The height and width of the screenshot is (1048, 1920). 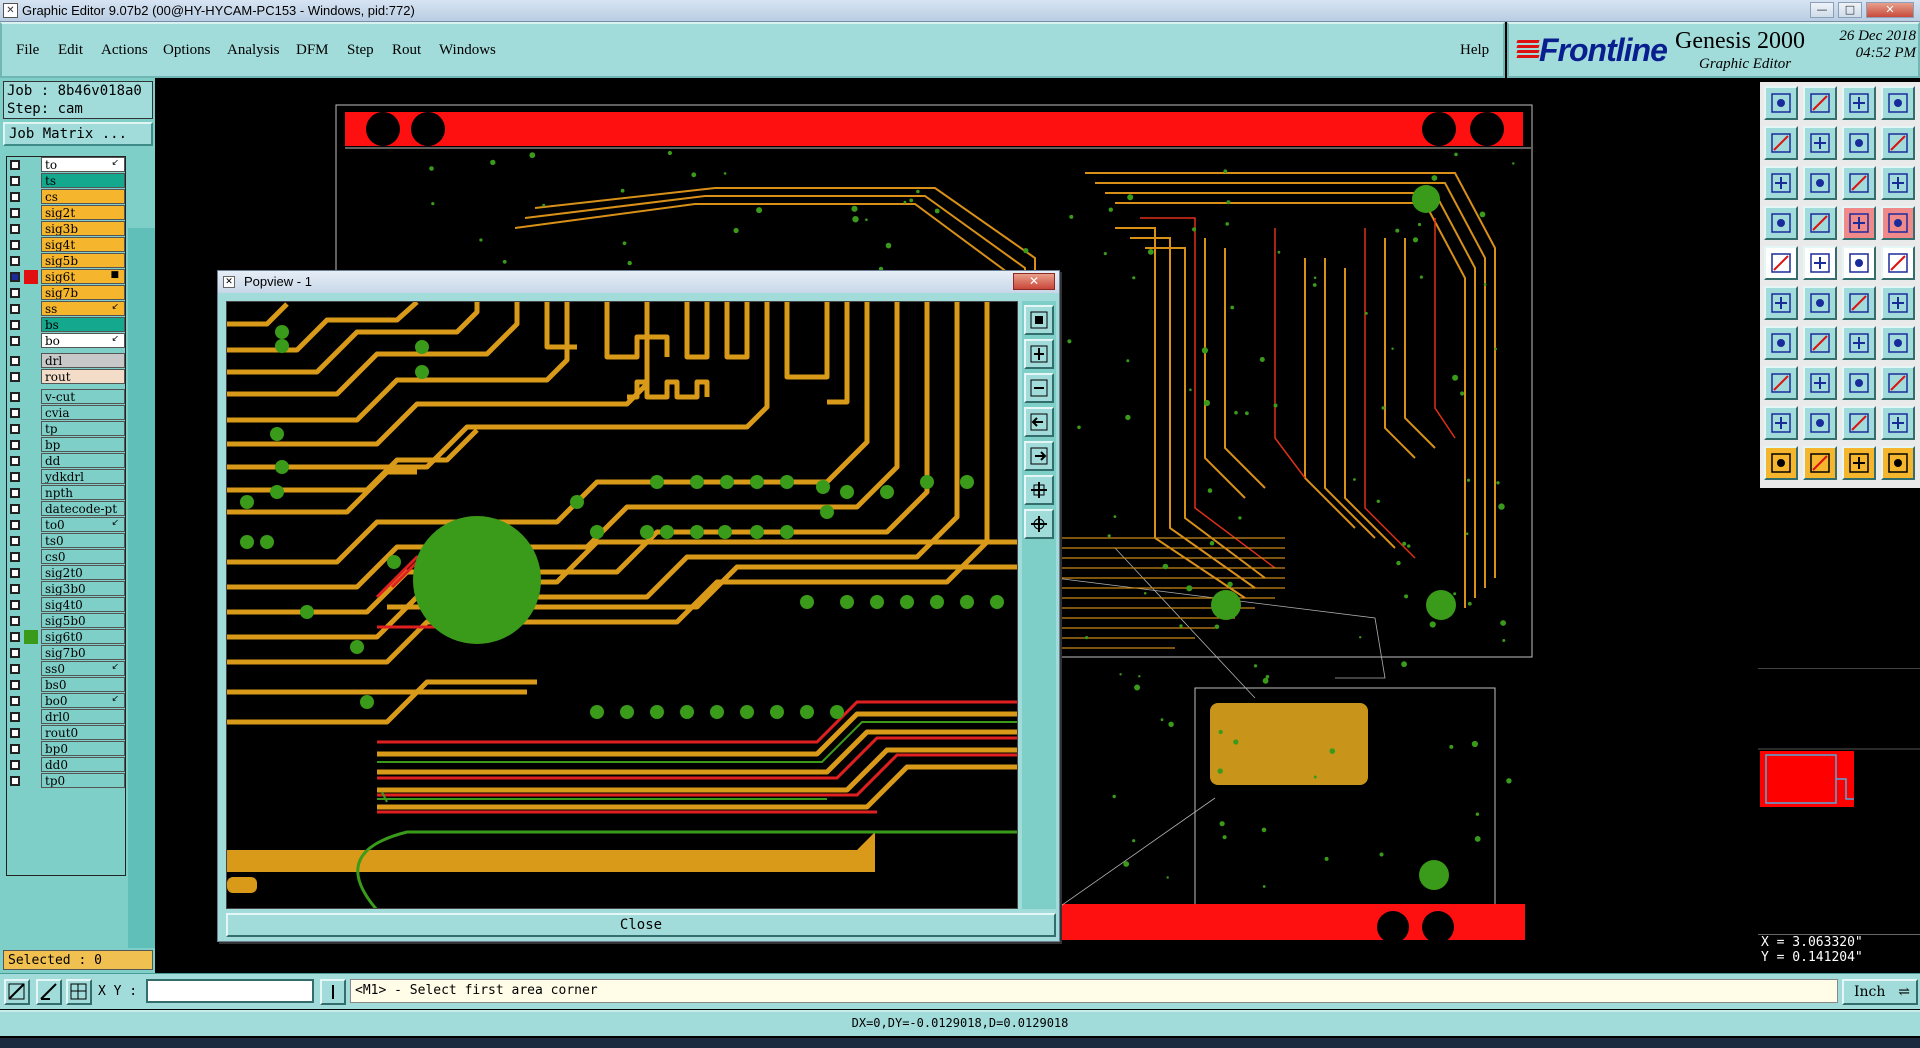 What do you see at coordinates (1859, 143) in the screenshot?
I see `rotate-icon` at bounding box center [1859, 143].